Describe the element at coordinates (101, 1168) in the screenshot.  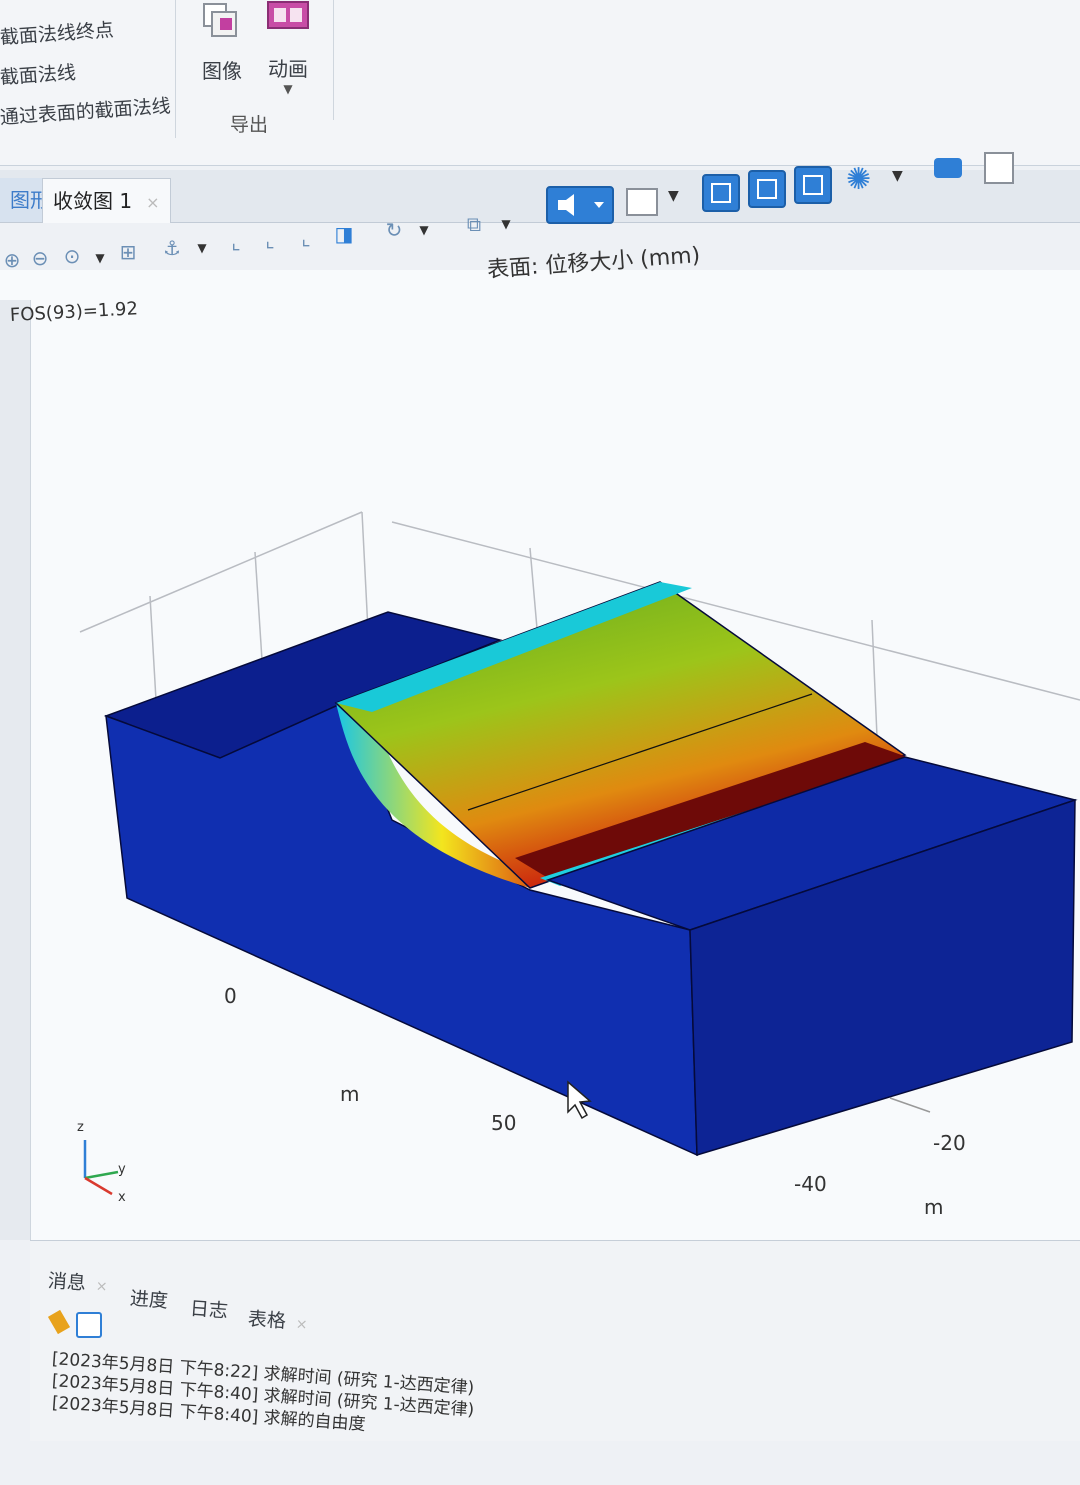
I see `axis-triad` at that location.